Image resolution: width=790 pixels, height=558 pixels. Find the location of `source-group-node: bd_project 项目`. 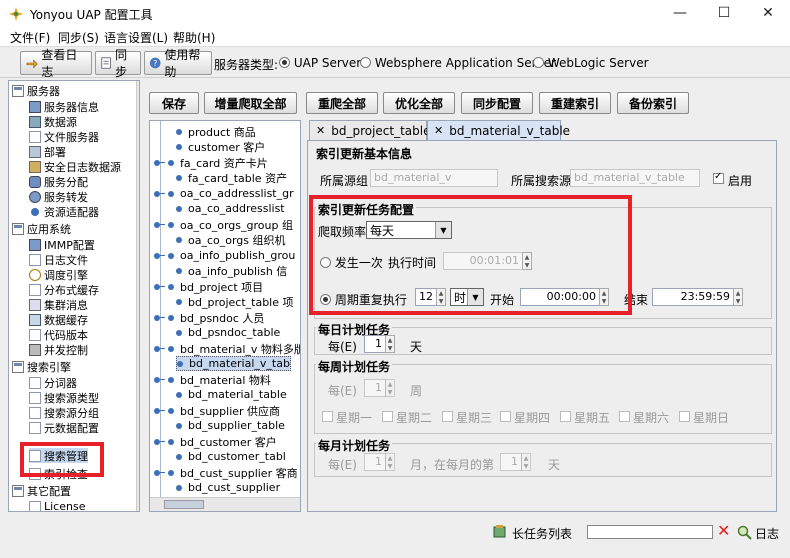

source-group-node: bd_project 项目 is located at coordinates (208, 286).